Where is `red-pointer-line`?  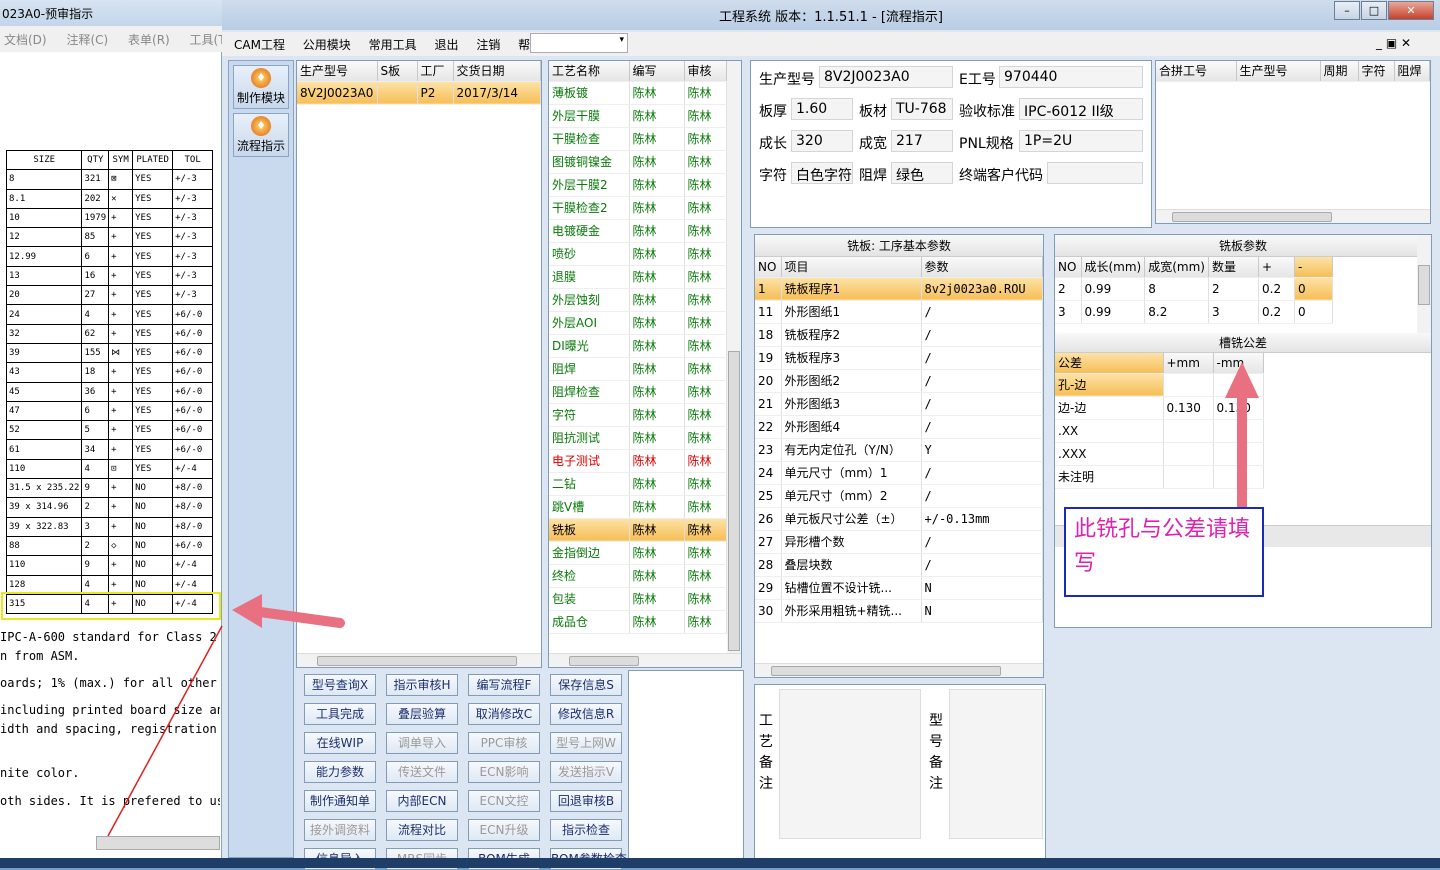 red-pointer-line is located at coordinates (165, 731).